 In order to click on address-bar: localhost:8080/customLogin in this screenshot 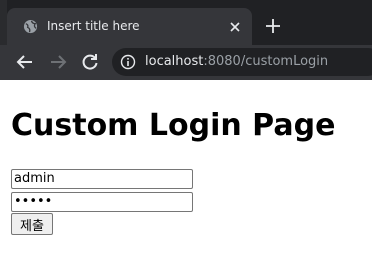, I will do `click(242, 62)`.